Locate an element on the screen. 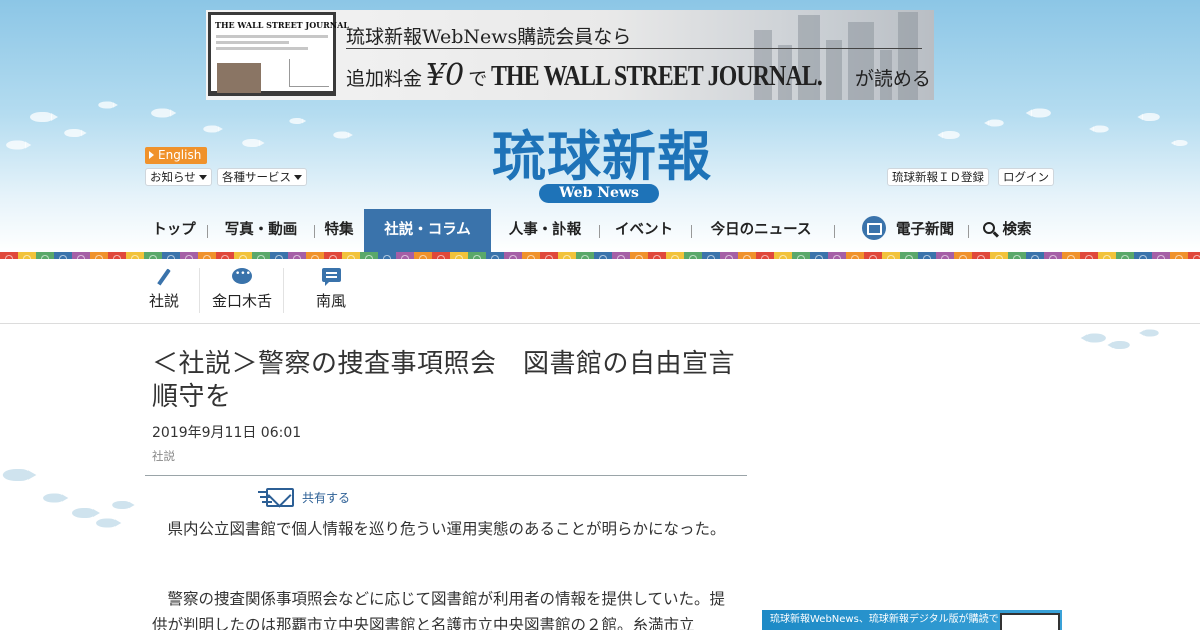  subnav-haebaru-label: 南風 is located at coordinates (330, 301).